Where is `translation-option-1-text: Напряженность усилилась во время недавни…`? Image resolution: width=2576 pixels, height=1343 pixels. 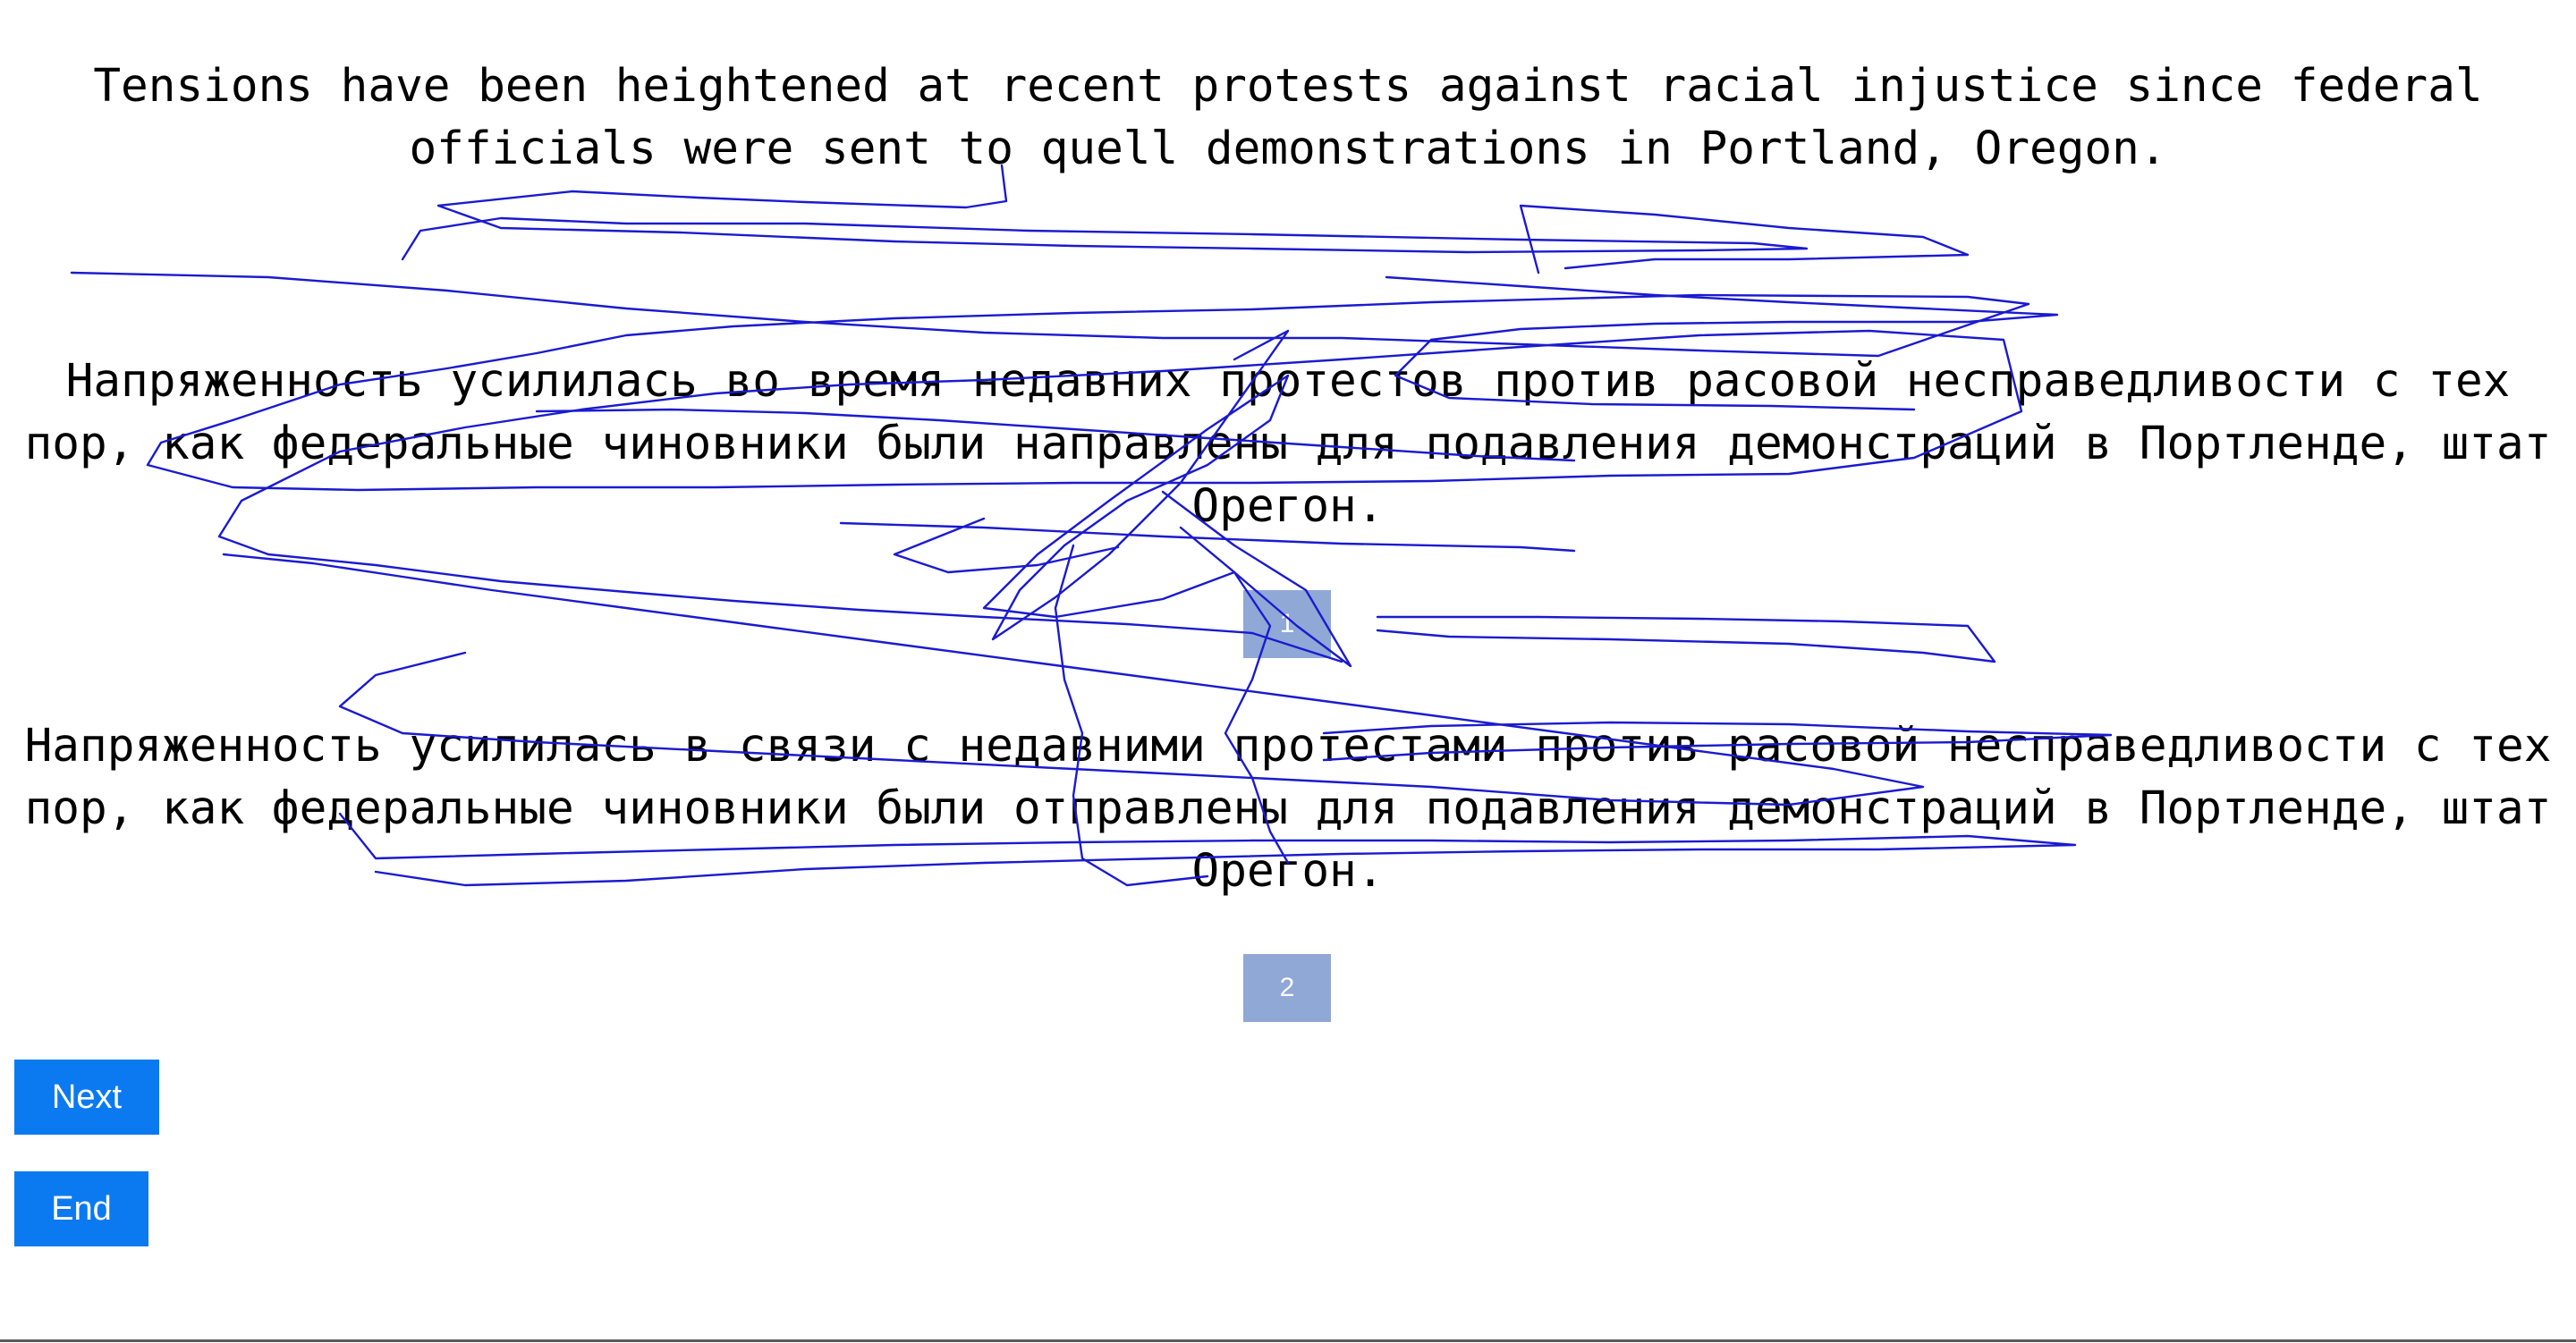 translation-option-1-text: Напряженность усилилась во время недавни… is located at coordinates (1288, 444).